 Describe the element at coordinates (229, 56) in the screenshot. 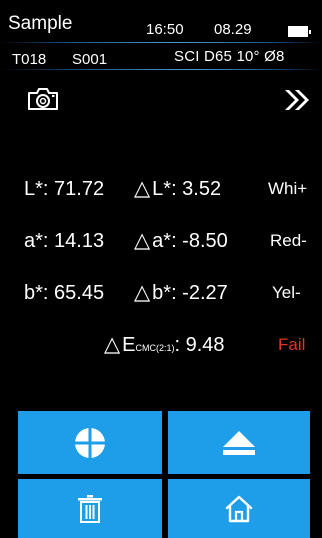

I see `measurement-conditions: SCI D65 10° Ø8` at that location.